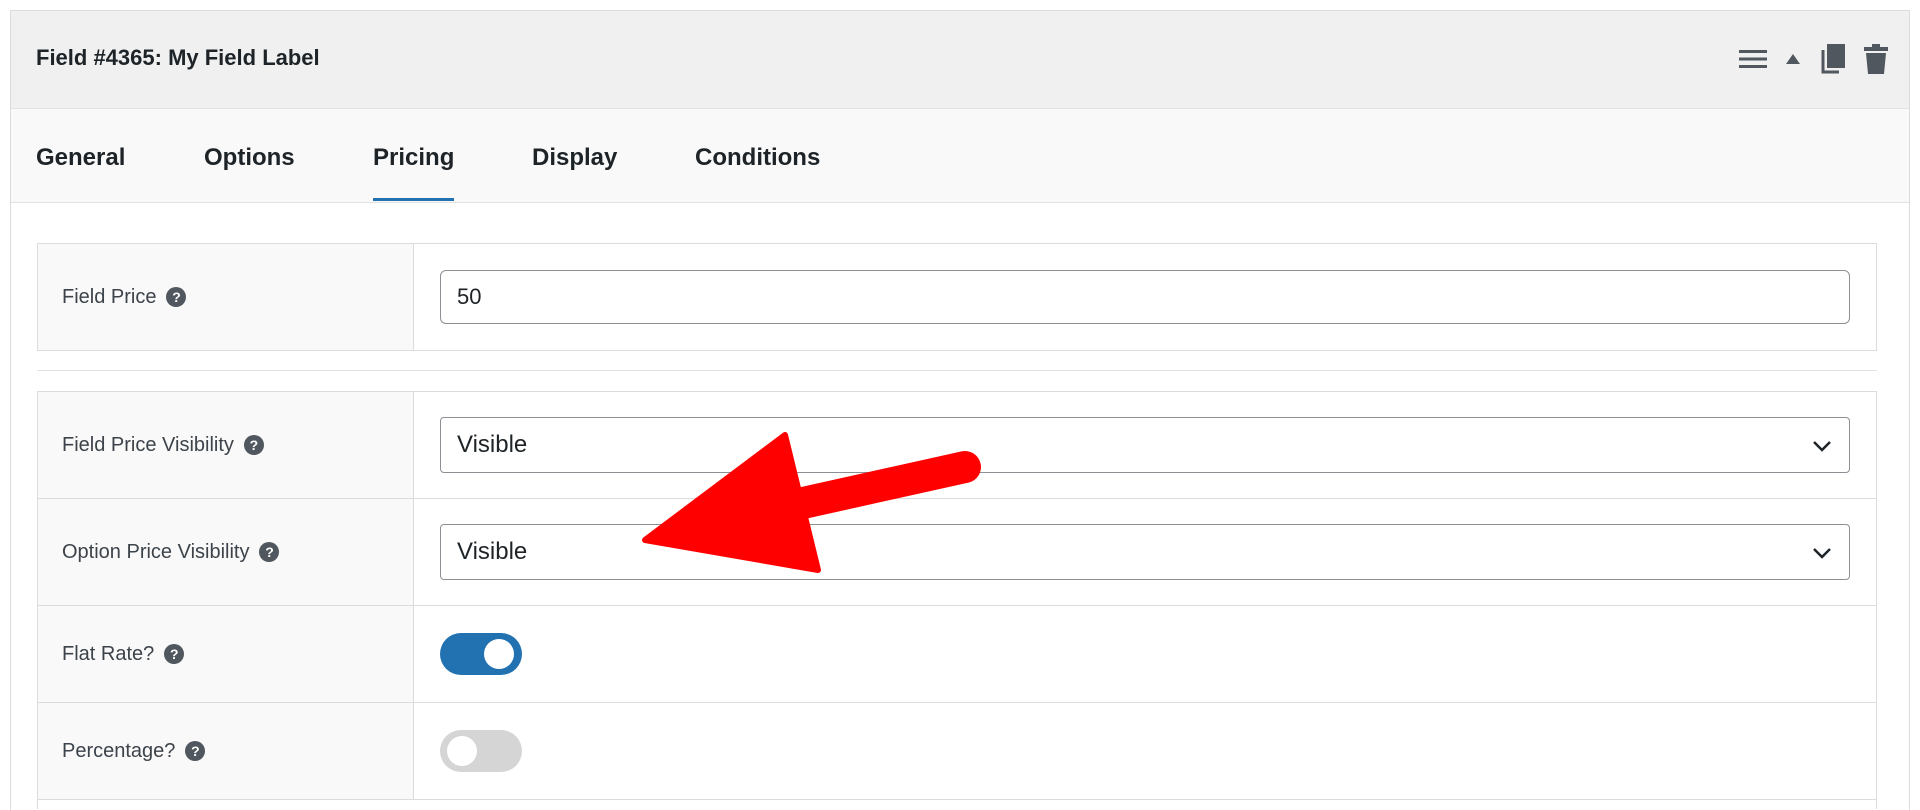  What do you see at coordinates (414, 172) in the screenshot?
I see `tab-pricing: Pricing` at bounding box center [414, 172].